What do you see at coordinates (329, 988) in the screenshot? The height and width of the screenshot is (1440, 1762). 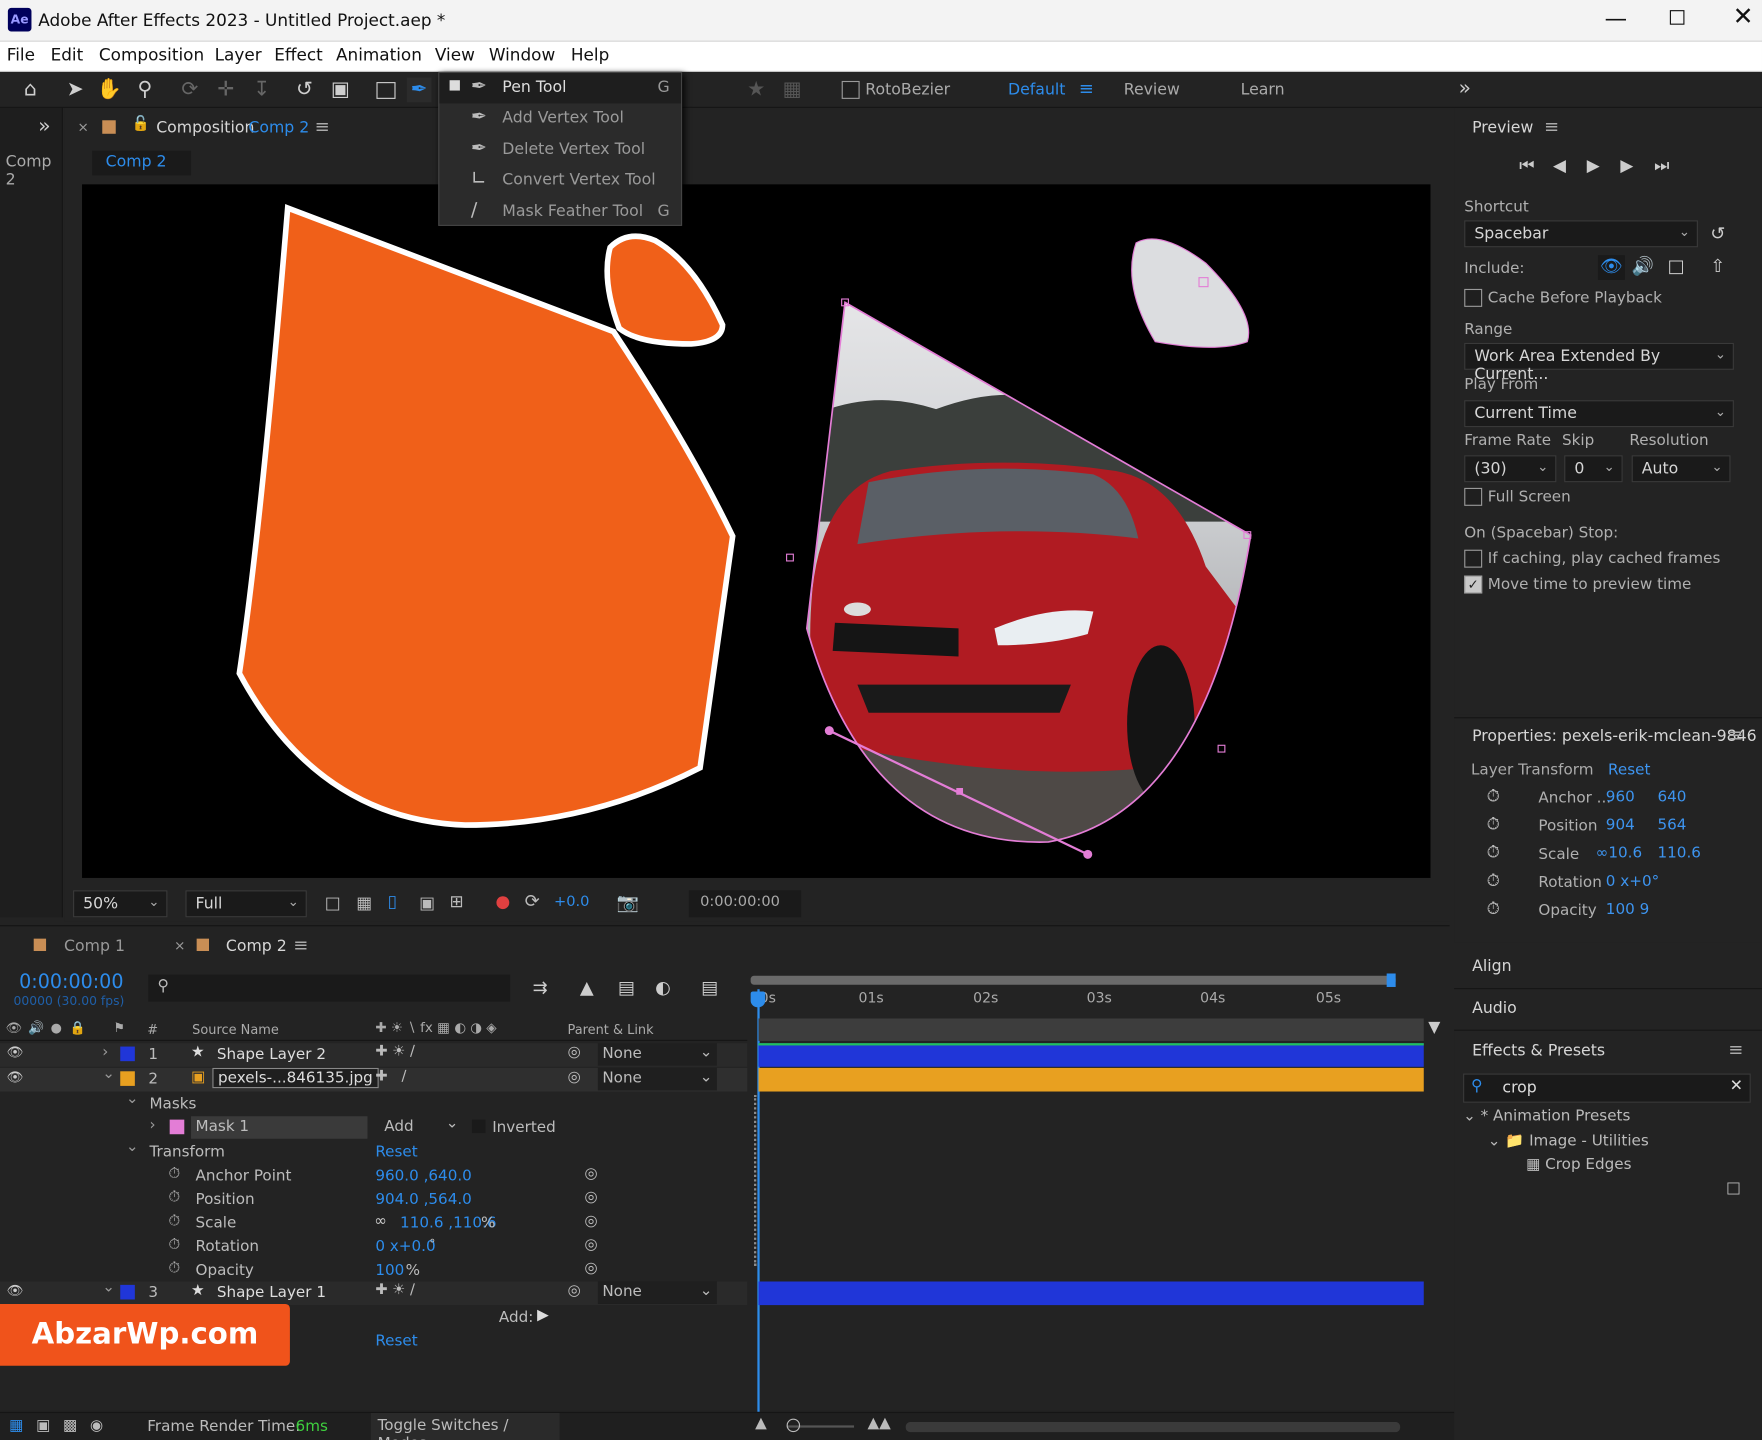 I see `layer-search-box: ⚲` at bounding box center [329, 988].